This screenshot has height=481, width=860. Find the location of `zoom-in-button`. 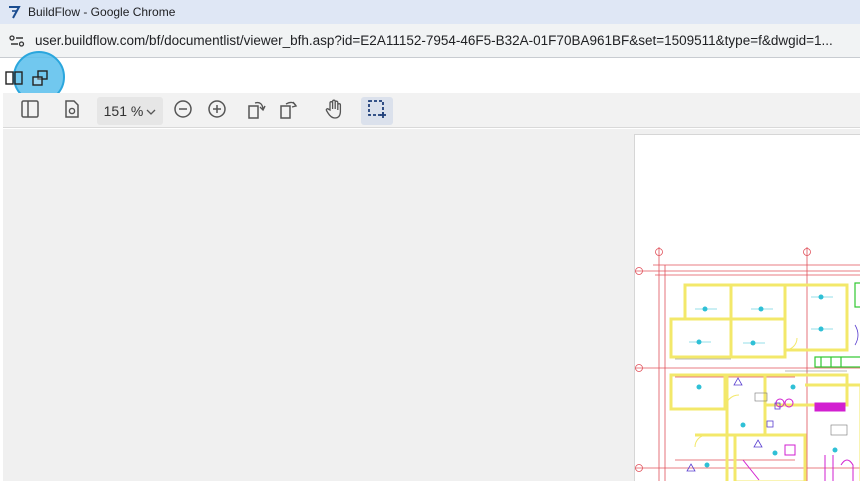

zoom-in-button is located at coordinates (217, 111).